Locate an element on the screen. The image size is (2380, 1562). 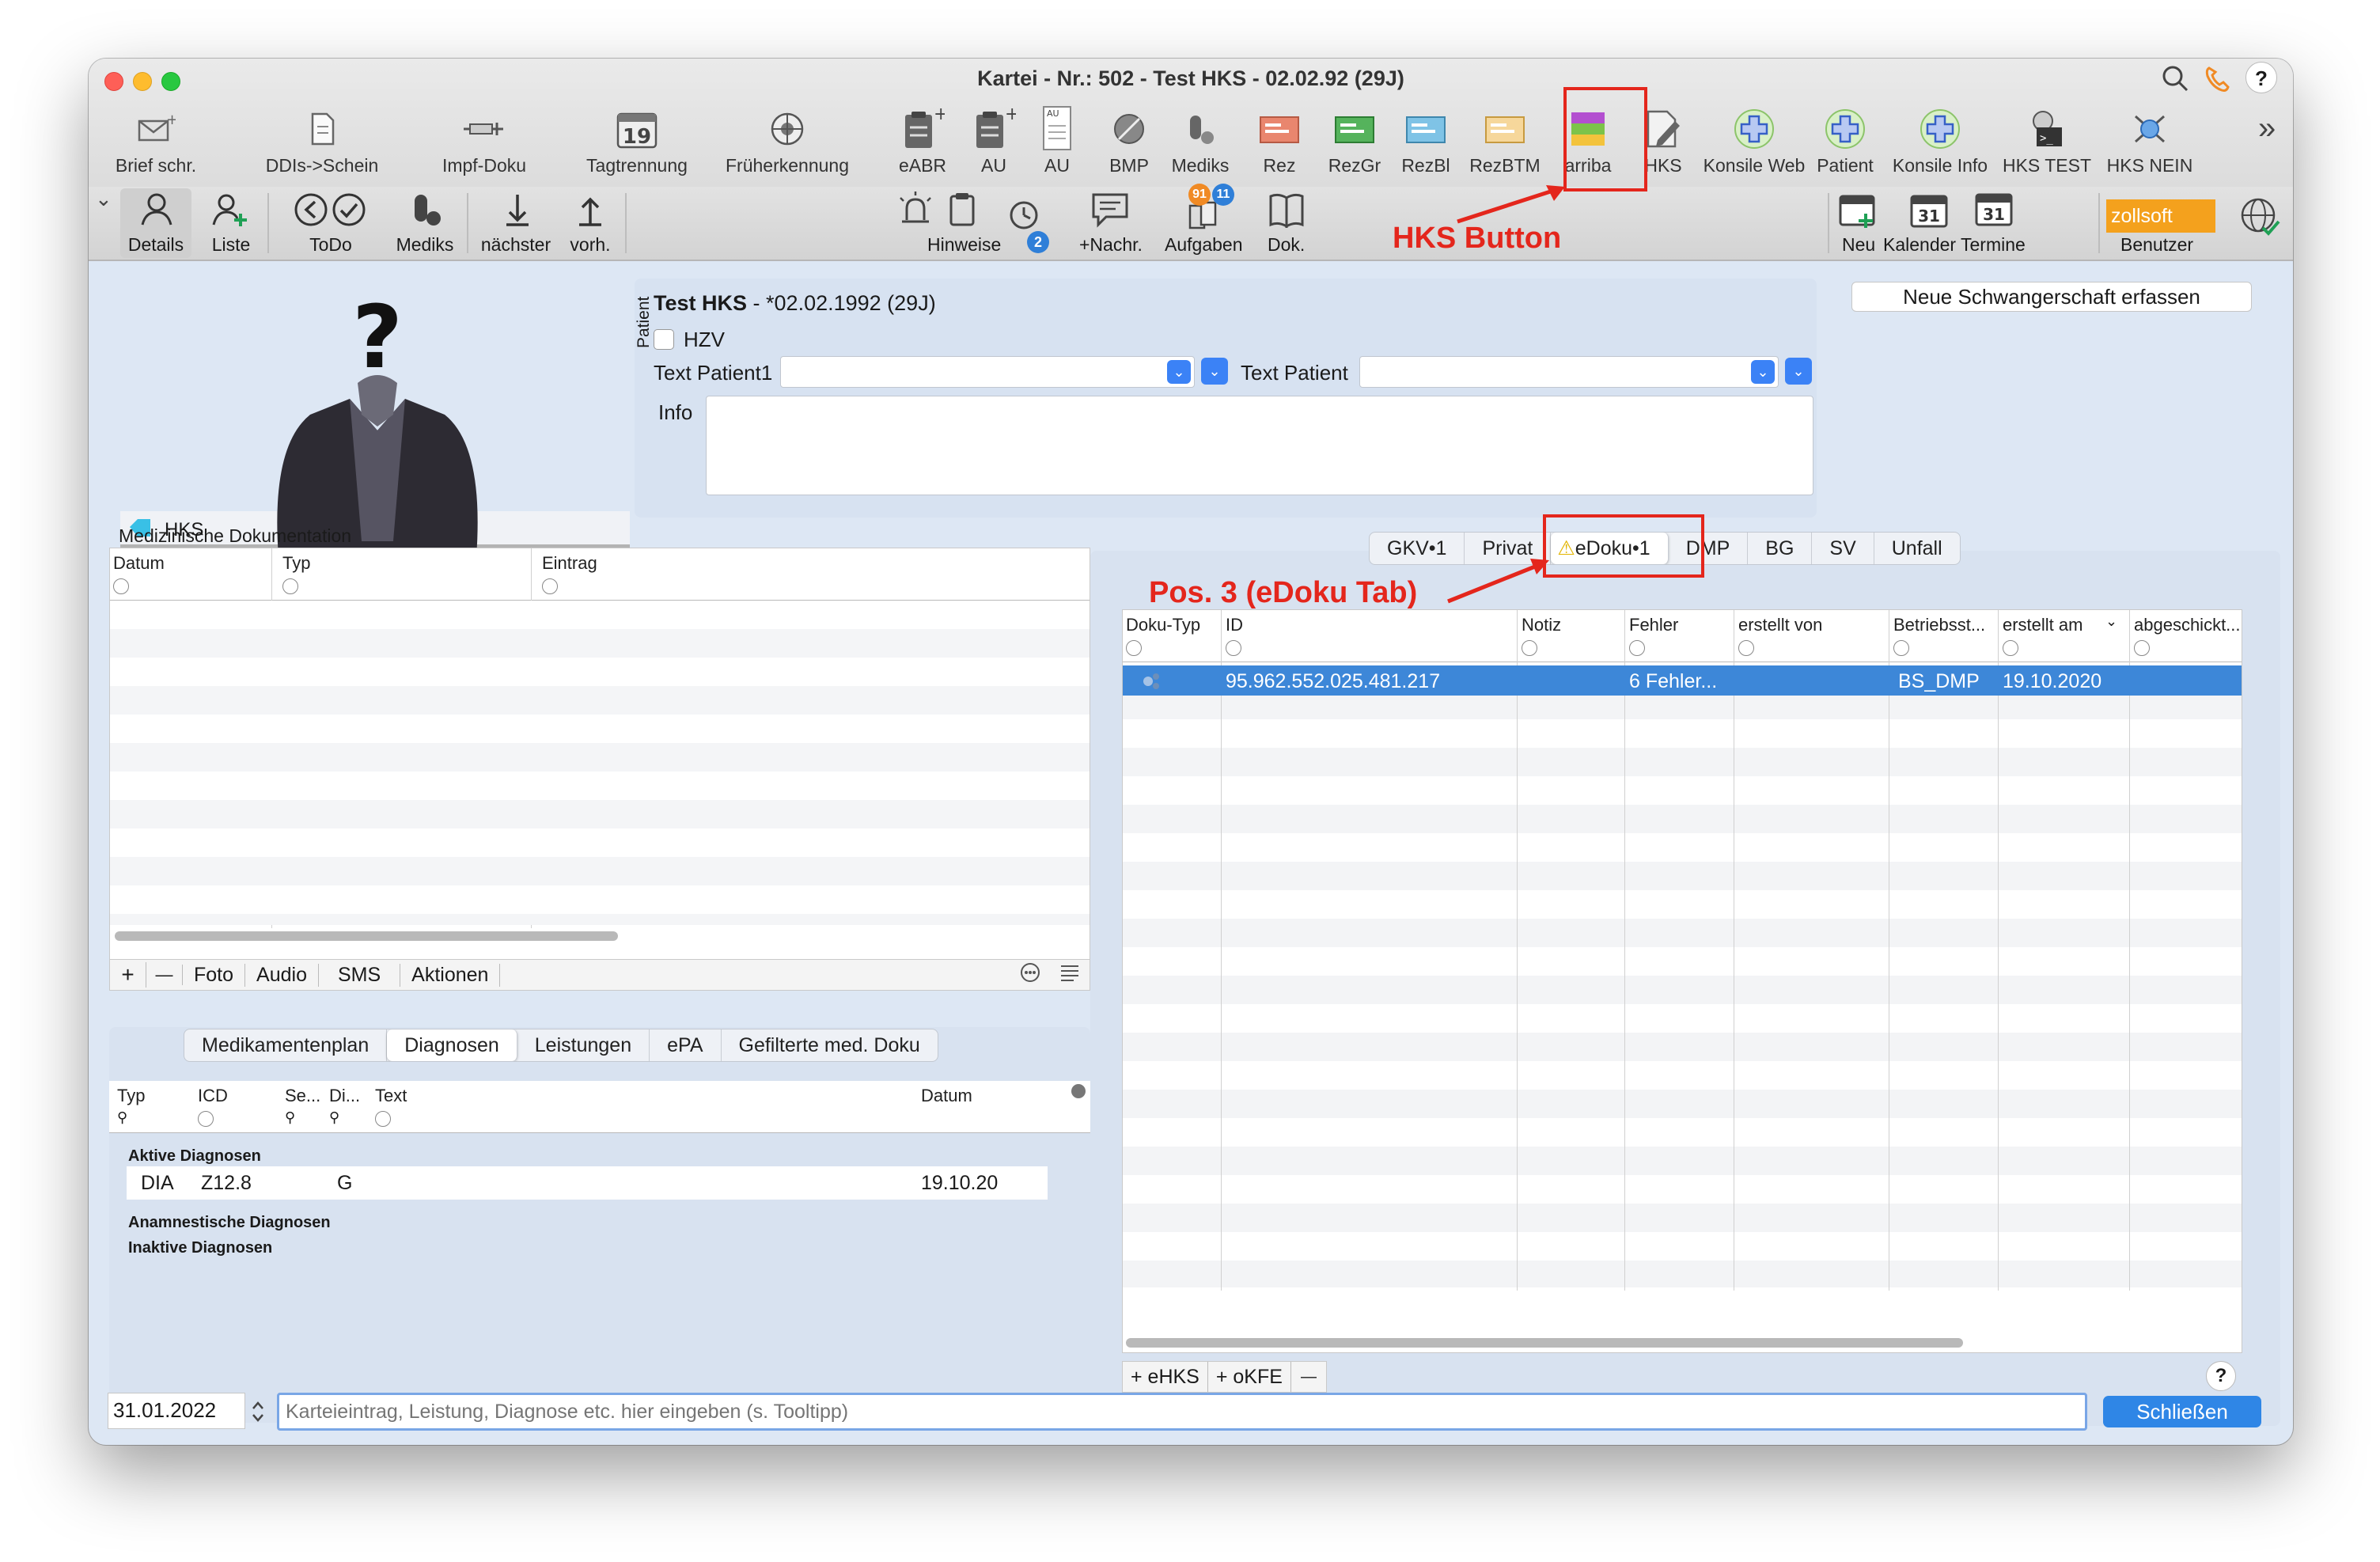
remove-entry-button: — is located at coordinates (164, 975).